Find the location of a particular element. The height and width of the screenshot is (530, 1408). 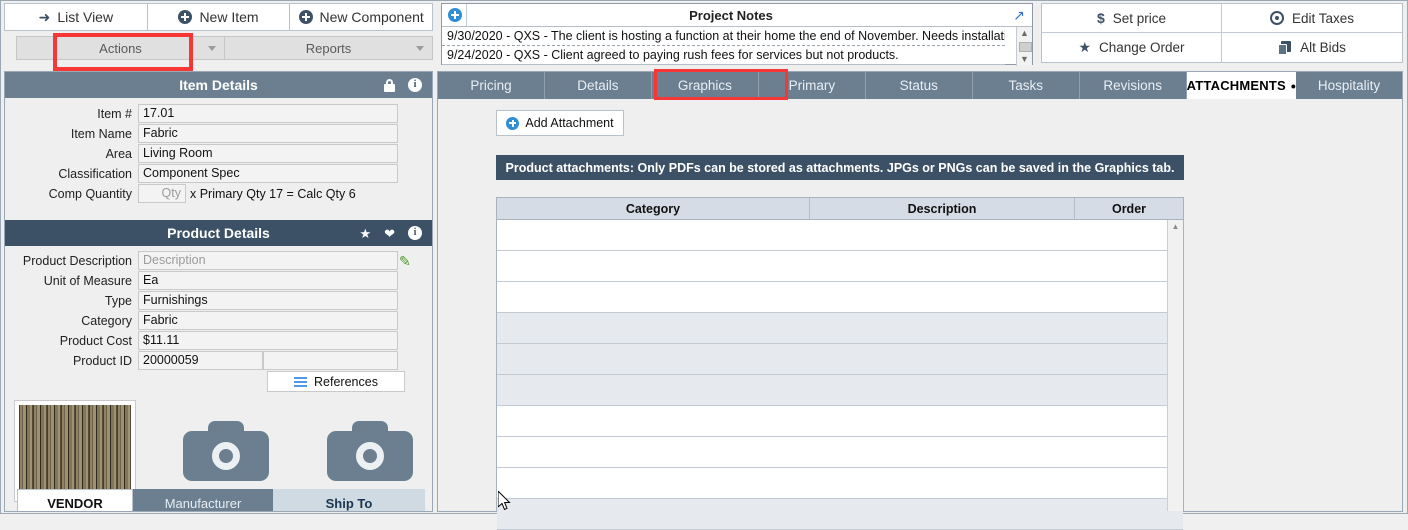

item-details-header: Item Details i is located at coordinates (218, 85).